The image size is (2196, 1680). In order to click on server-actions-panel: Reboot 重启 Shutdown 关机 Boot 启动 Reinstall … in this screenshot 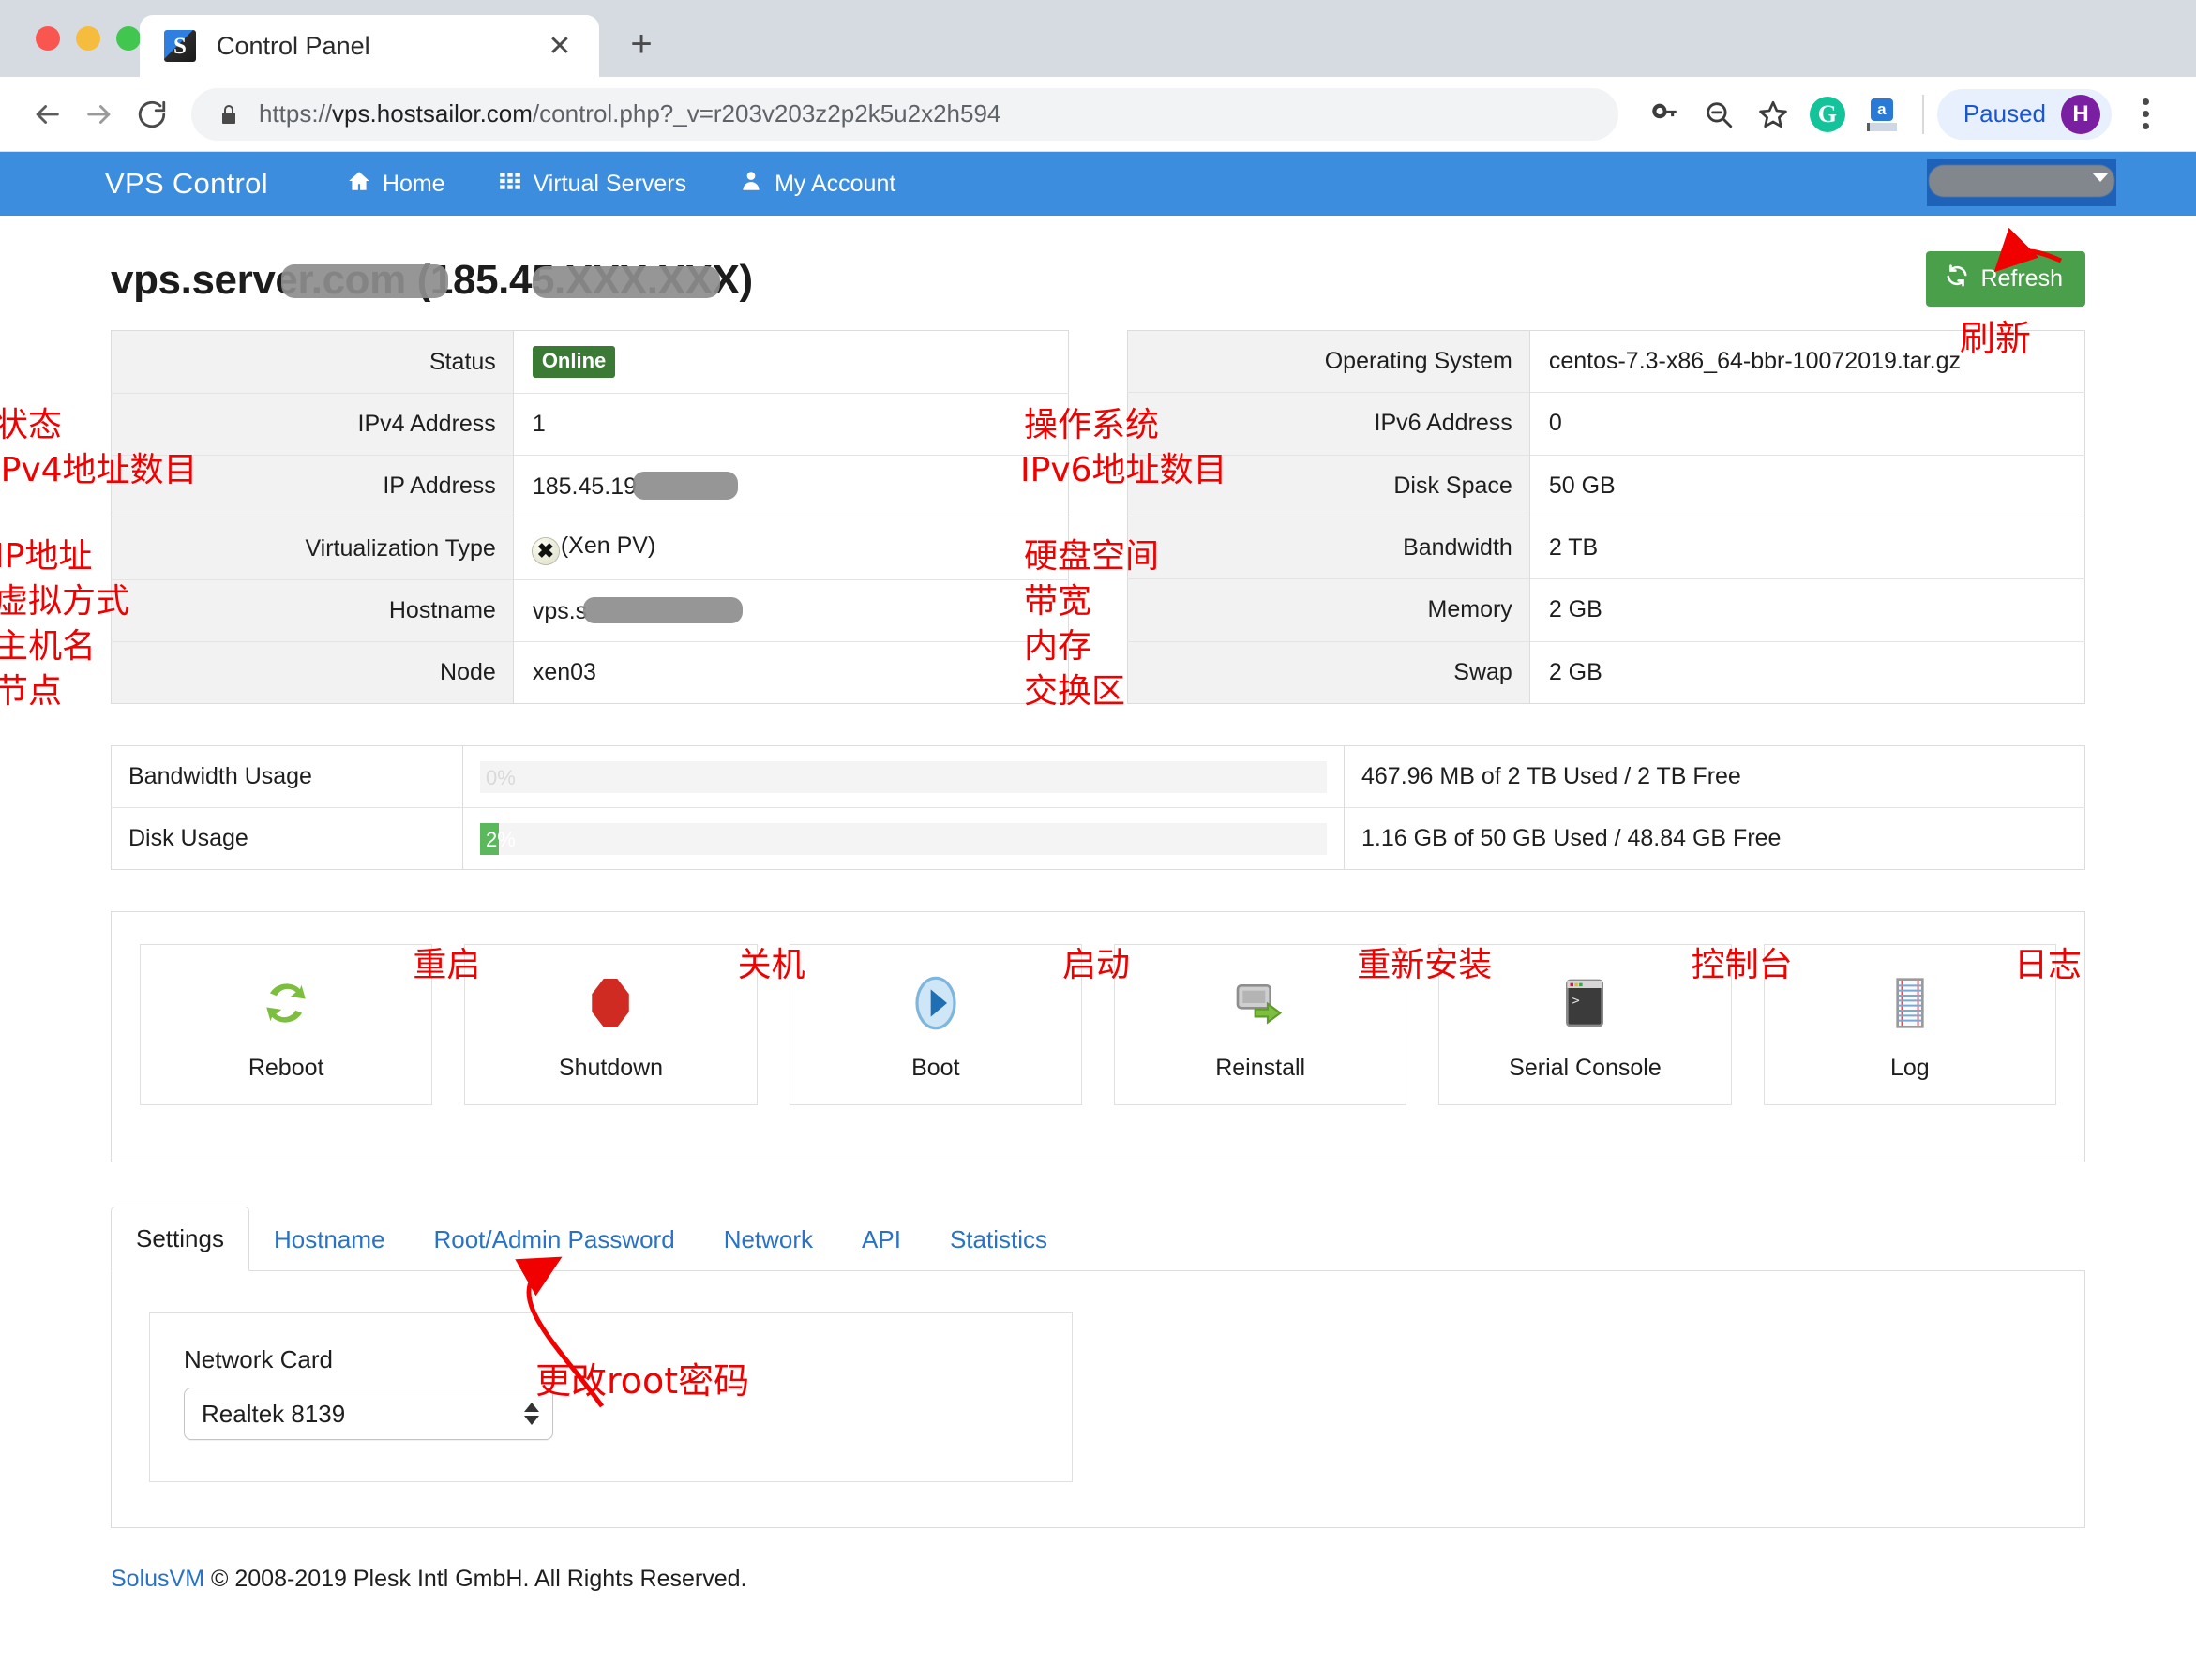, I will do `click(1098, 1036)`.